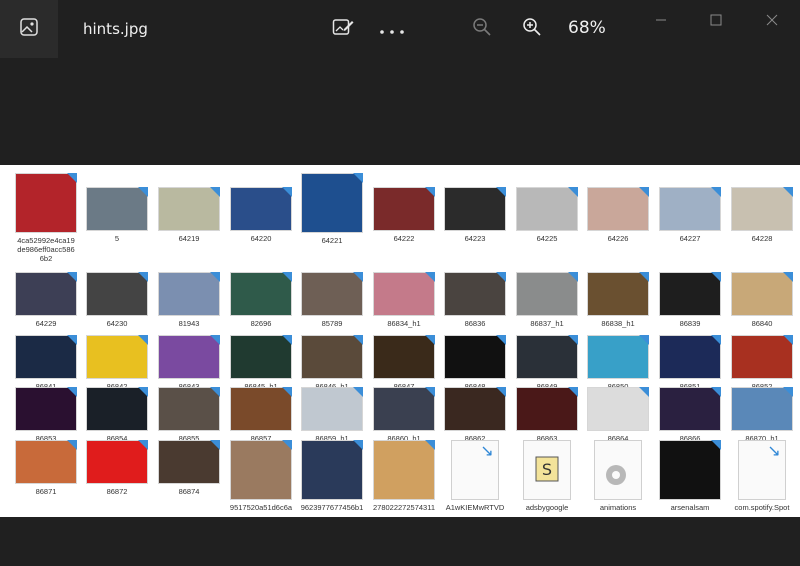  I want to click on zoom-out-icon, so click(482, 29).